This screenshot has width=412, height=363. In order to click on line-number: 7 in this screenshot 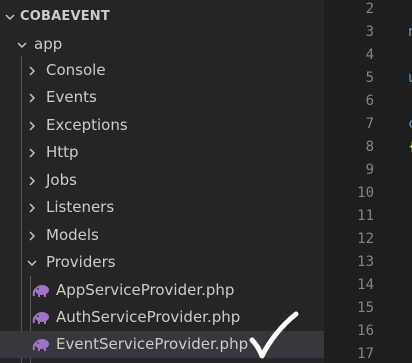, I will do `click(369, 124)`.